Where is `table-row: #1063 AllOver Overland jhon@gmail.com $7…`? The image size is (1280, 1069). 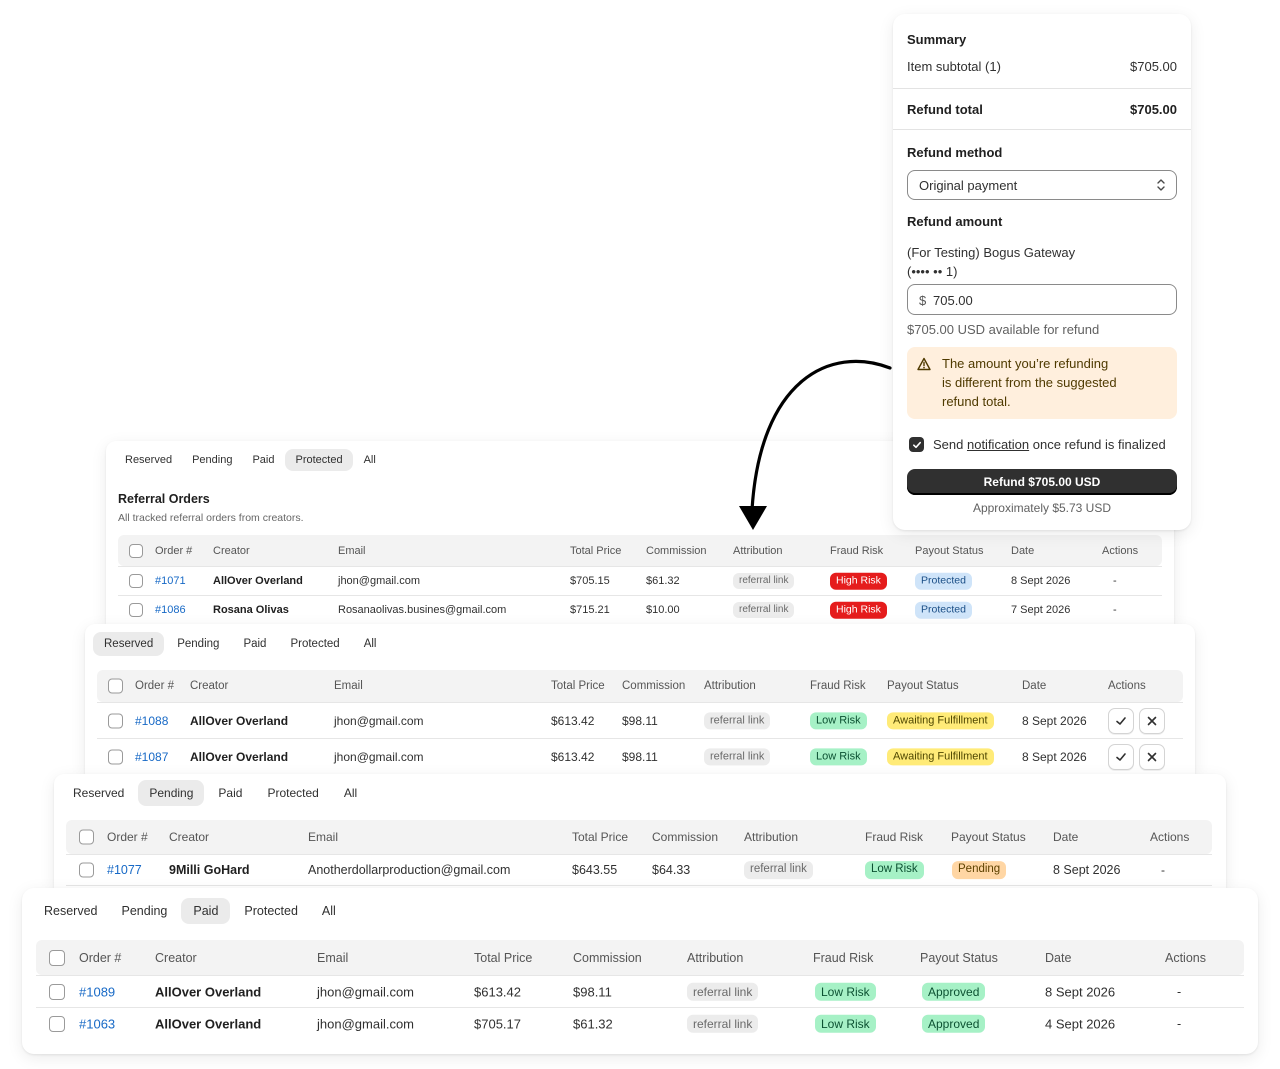
table-row: #1063 AllOver Overland jhon@gmail.com $7… is located at coordinates (640, 1023).